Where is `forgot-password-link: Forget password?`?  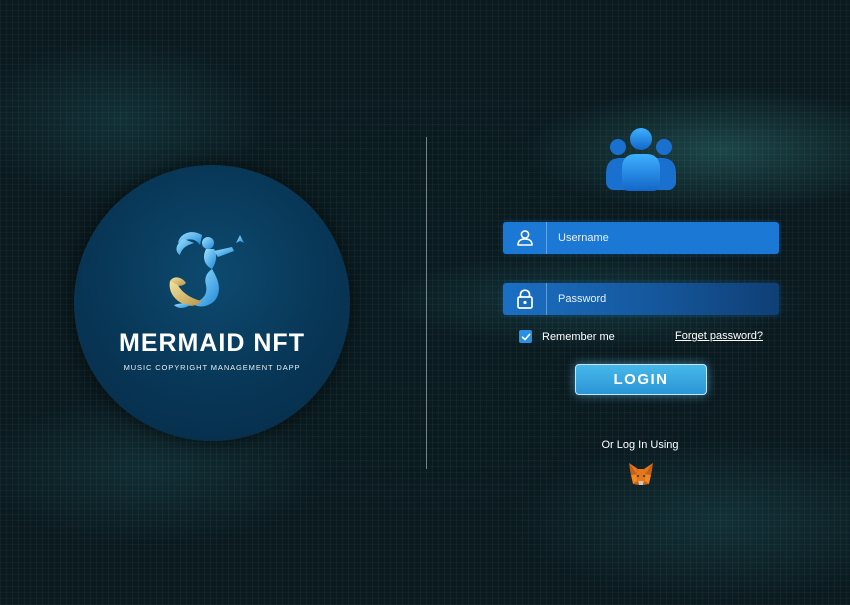
forgot-password-link: Forget password? is located at coordinates (719, 336).